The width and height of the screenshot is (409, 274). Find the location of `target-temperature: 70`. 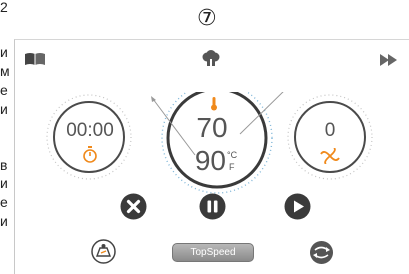

target-temperature: 70 is located at coordinates (212, 128).